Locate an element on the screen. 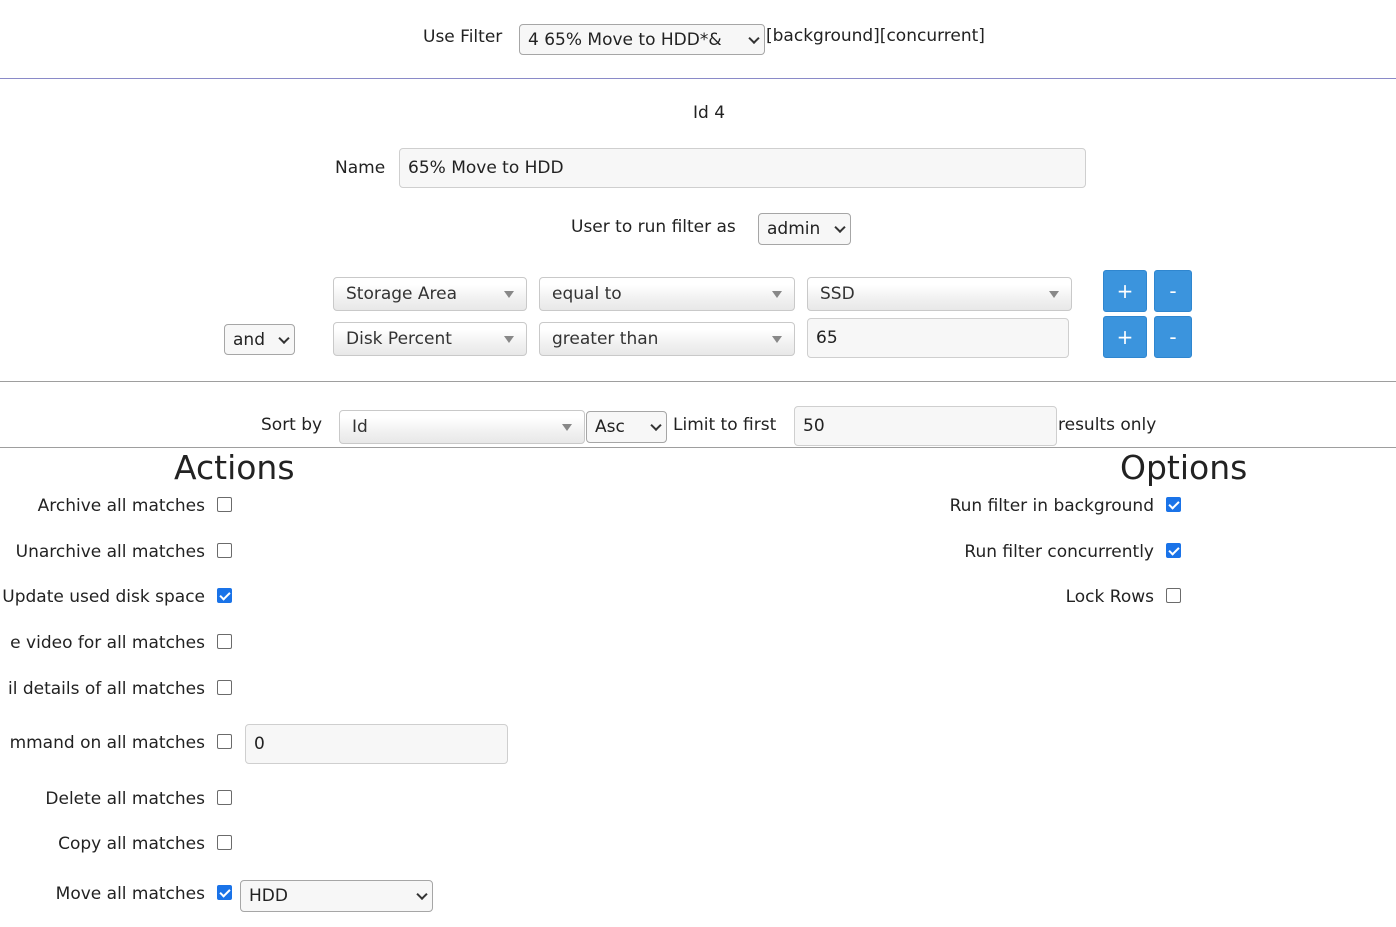 The height and width of the screenshot is (927, 1396). filter-select: 4 65% Move to HDD*& is located at coordinates (642, 39).